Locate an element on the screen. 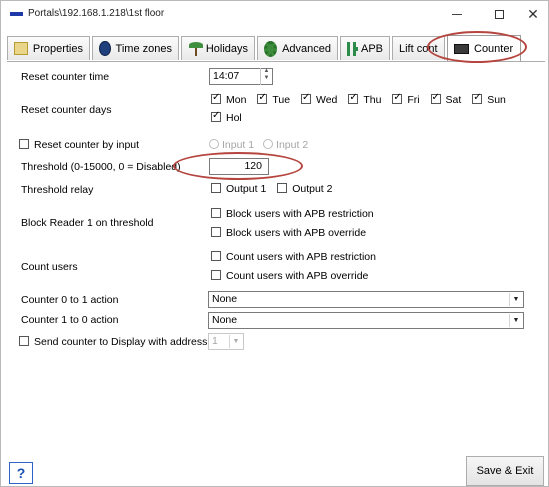 The image size is (549, 487). send-display-checkbox: Send counter to Display with address is located at coordinates (113, 342).